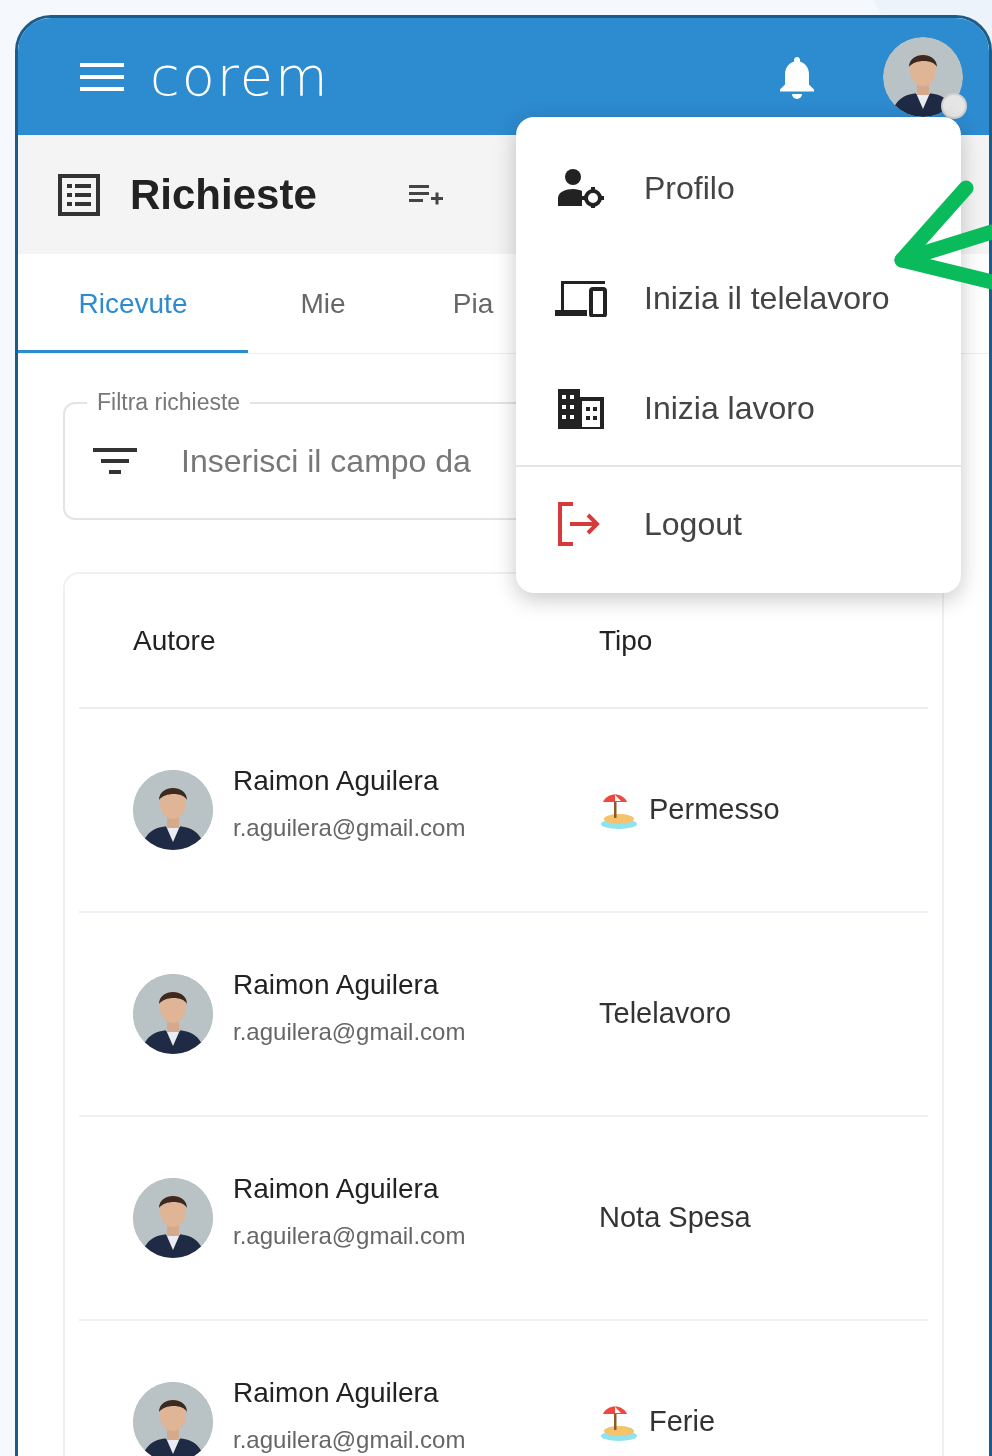 The width and height of the screenshot is (992, 1456). Describe the element at coordinates (675, 1218) in the screenshot. I see `request-type: Nota Spesa` at that location.